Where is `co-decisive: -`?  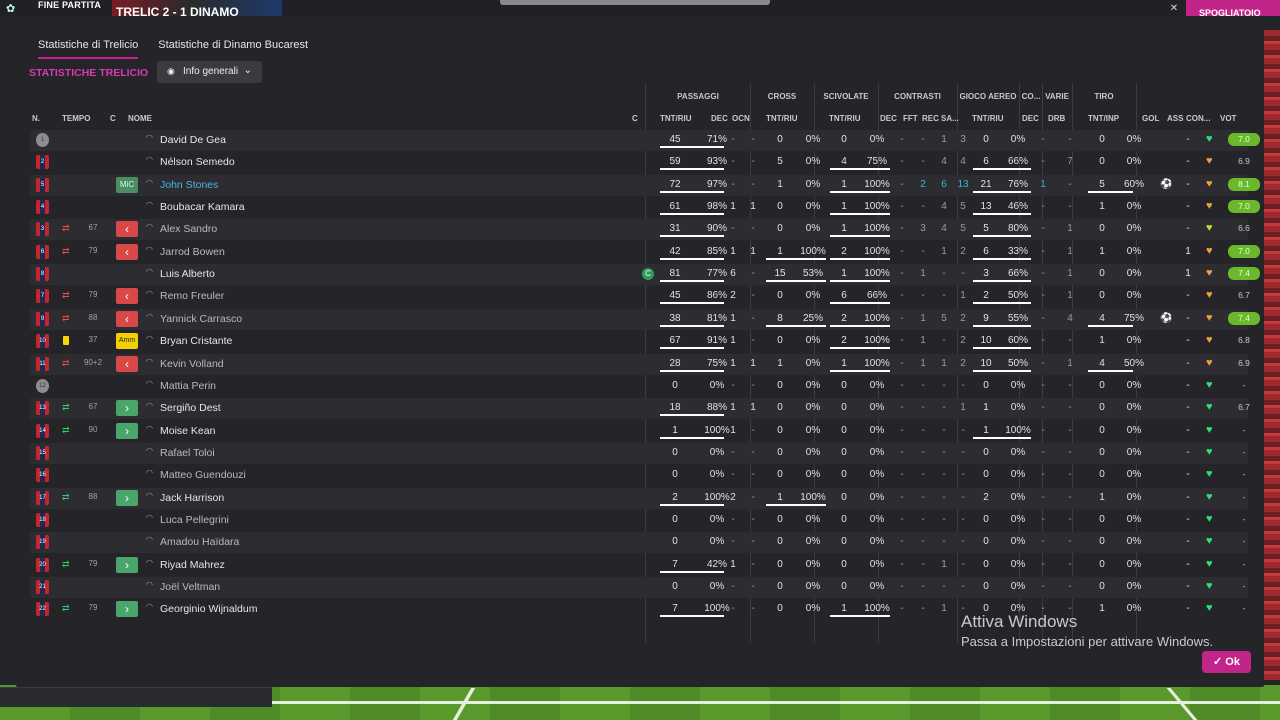
co-decisive: - is located at coordinates (1043, 207).